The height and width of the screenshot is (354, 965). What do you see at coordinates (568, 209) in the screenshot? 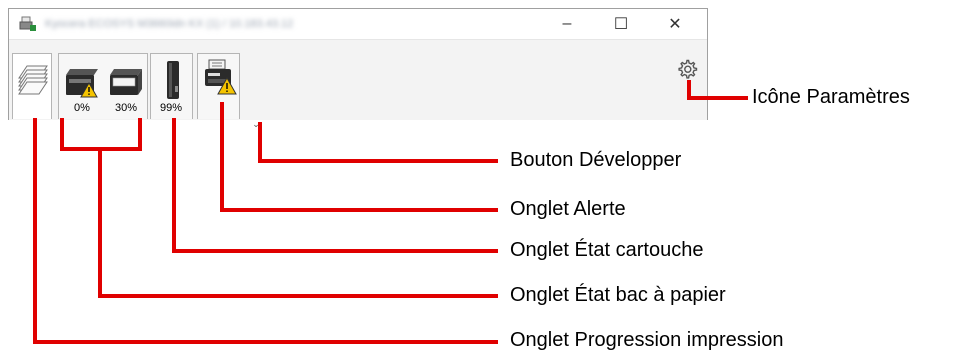
I see `label-alert-tab: Onglet Alerte` at bounding box center [568, 209].